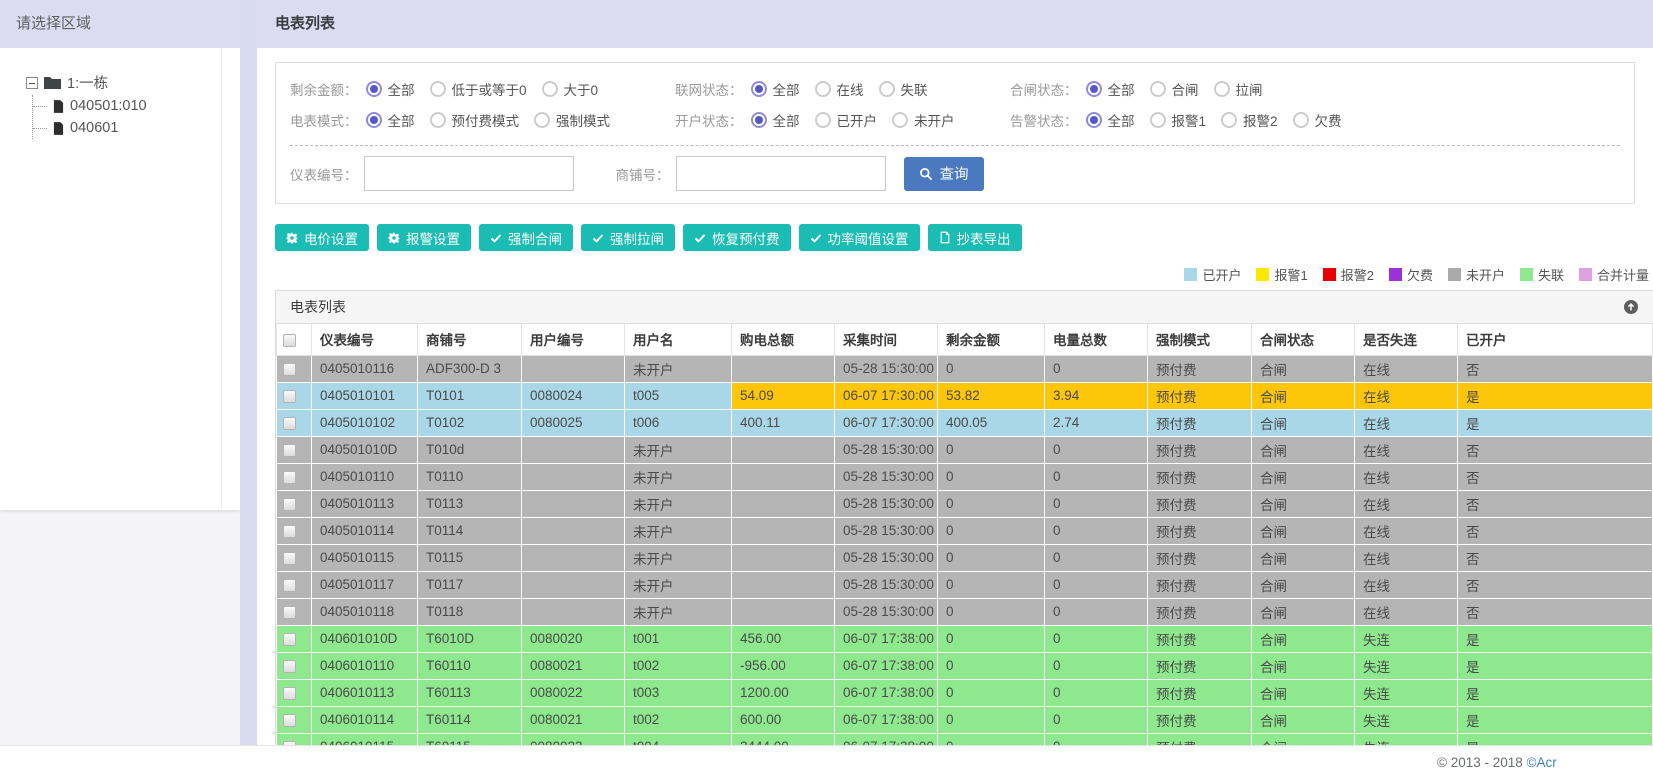 The height and width of the screenshot is (784, 1653). Describe the element at coordinates (474, 120) in the screenshot. I see `radio-option: 预付费模式` at that location.